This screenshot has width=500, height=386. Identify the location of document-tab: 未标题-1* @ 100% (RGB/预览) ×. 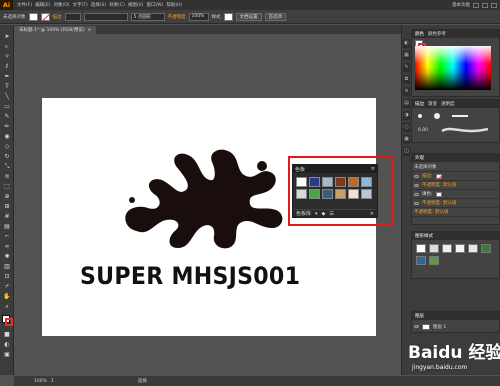
(55, 30).